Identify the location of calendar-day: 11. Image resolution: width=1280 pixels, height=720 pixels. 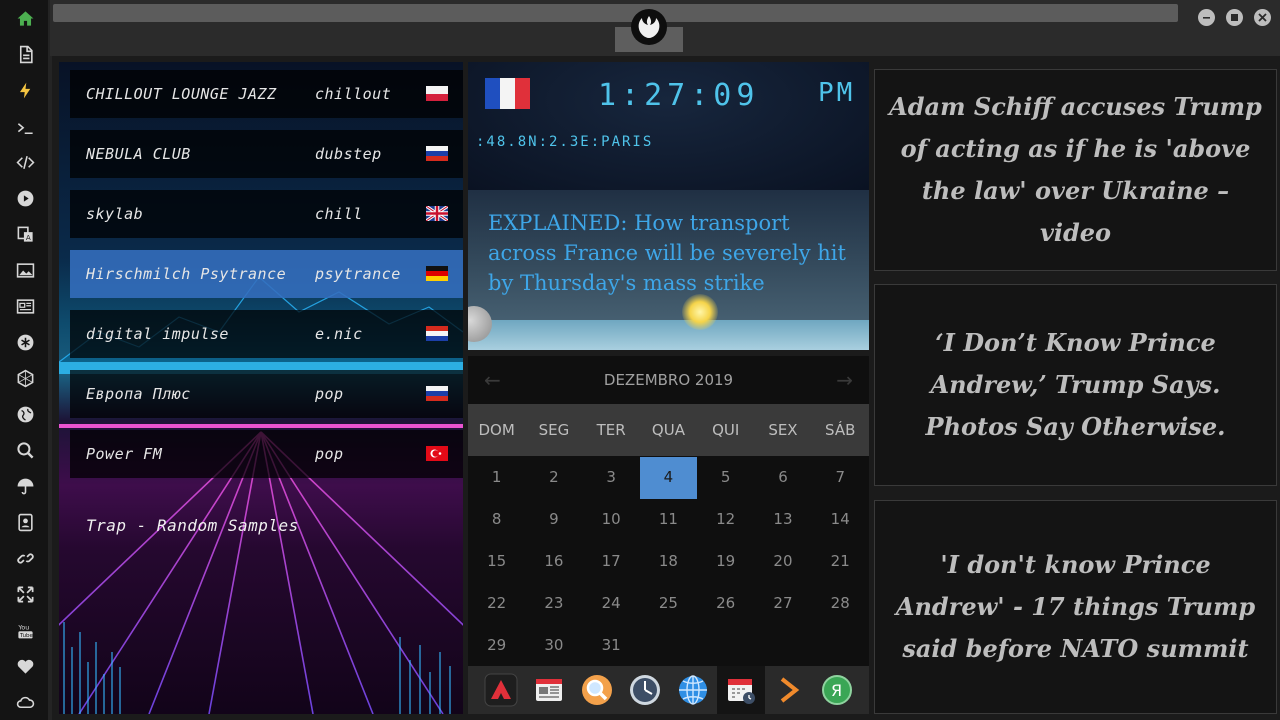
(668, 520).